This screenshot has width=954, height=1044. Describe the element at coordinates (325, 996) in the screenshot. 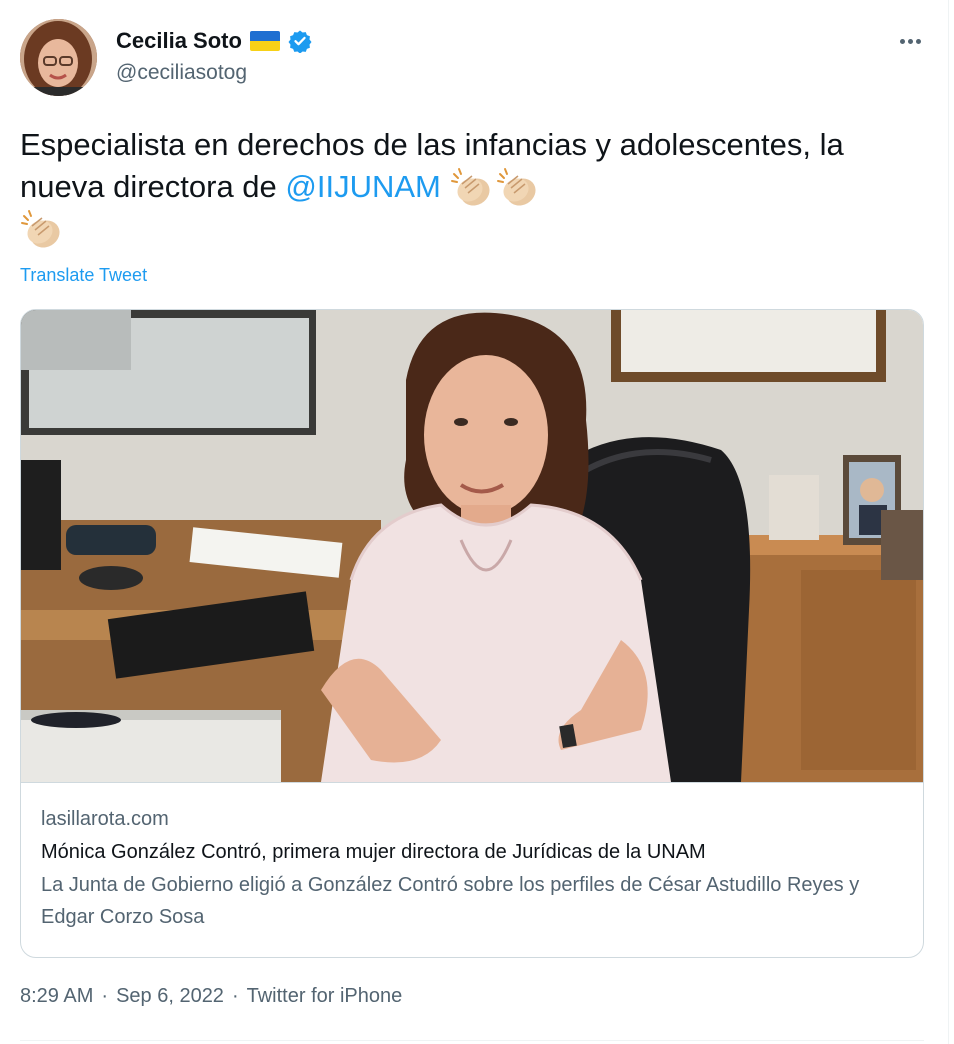

I see `tweet-source: Twitter for iPhone` at that location.